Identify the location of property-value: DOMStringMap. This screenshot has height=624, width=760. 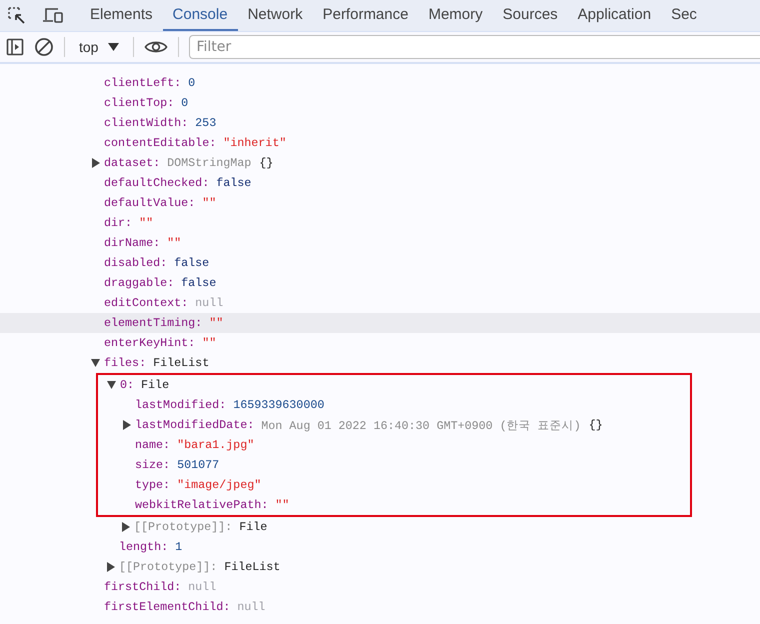
(209, 163).